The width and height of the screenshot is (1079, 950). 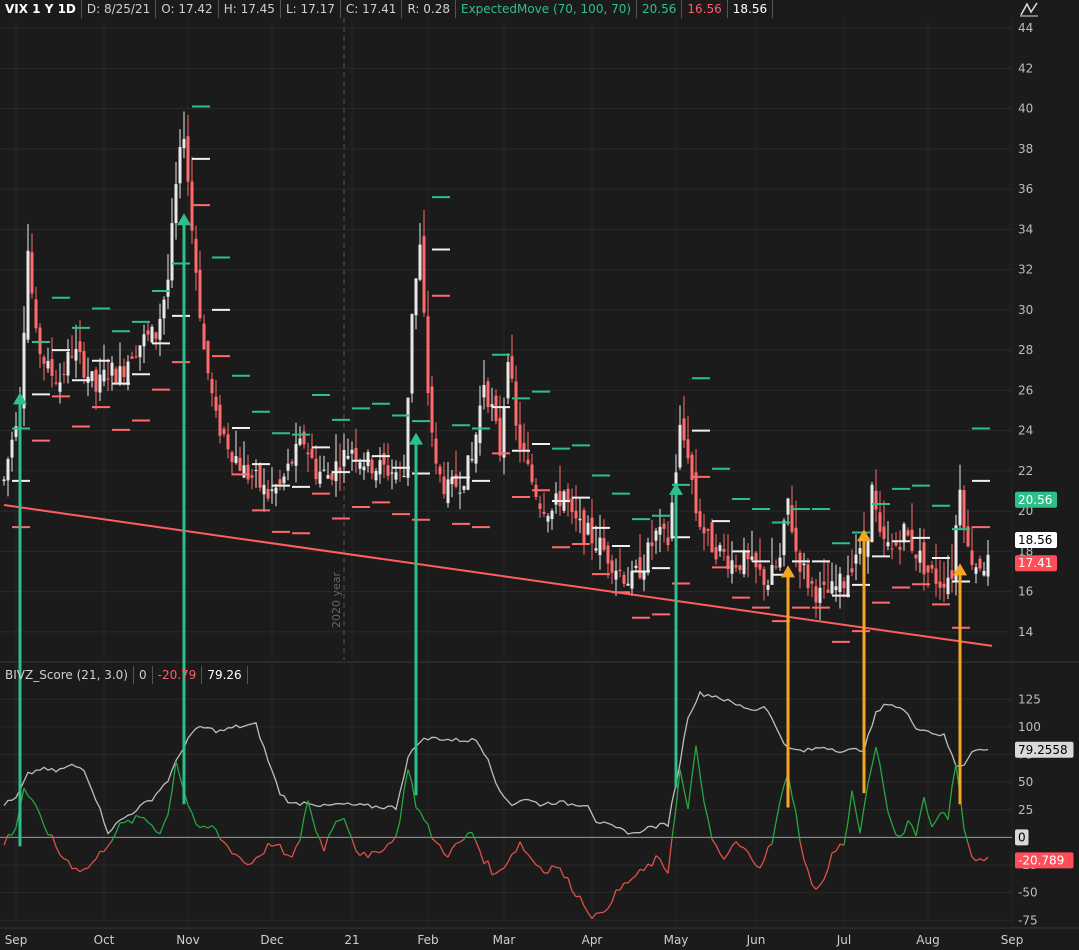 I want to click on osc-y-tick-label: 125, so click(x=1029, y=699).